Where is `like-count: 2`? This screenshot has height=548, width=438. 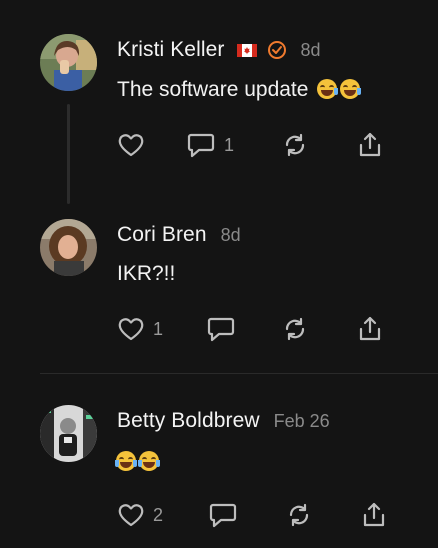 like-count: 2 is located at coordinates (158, 514).